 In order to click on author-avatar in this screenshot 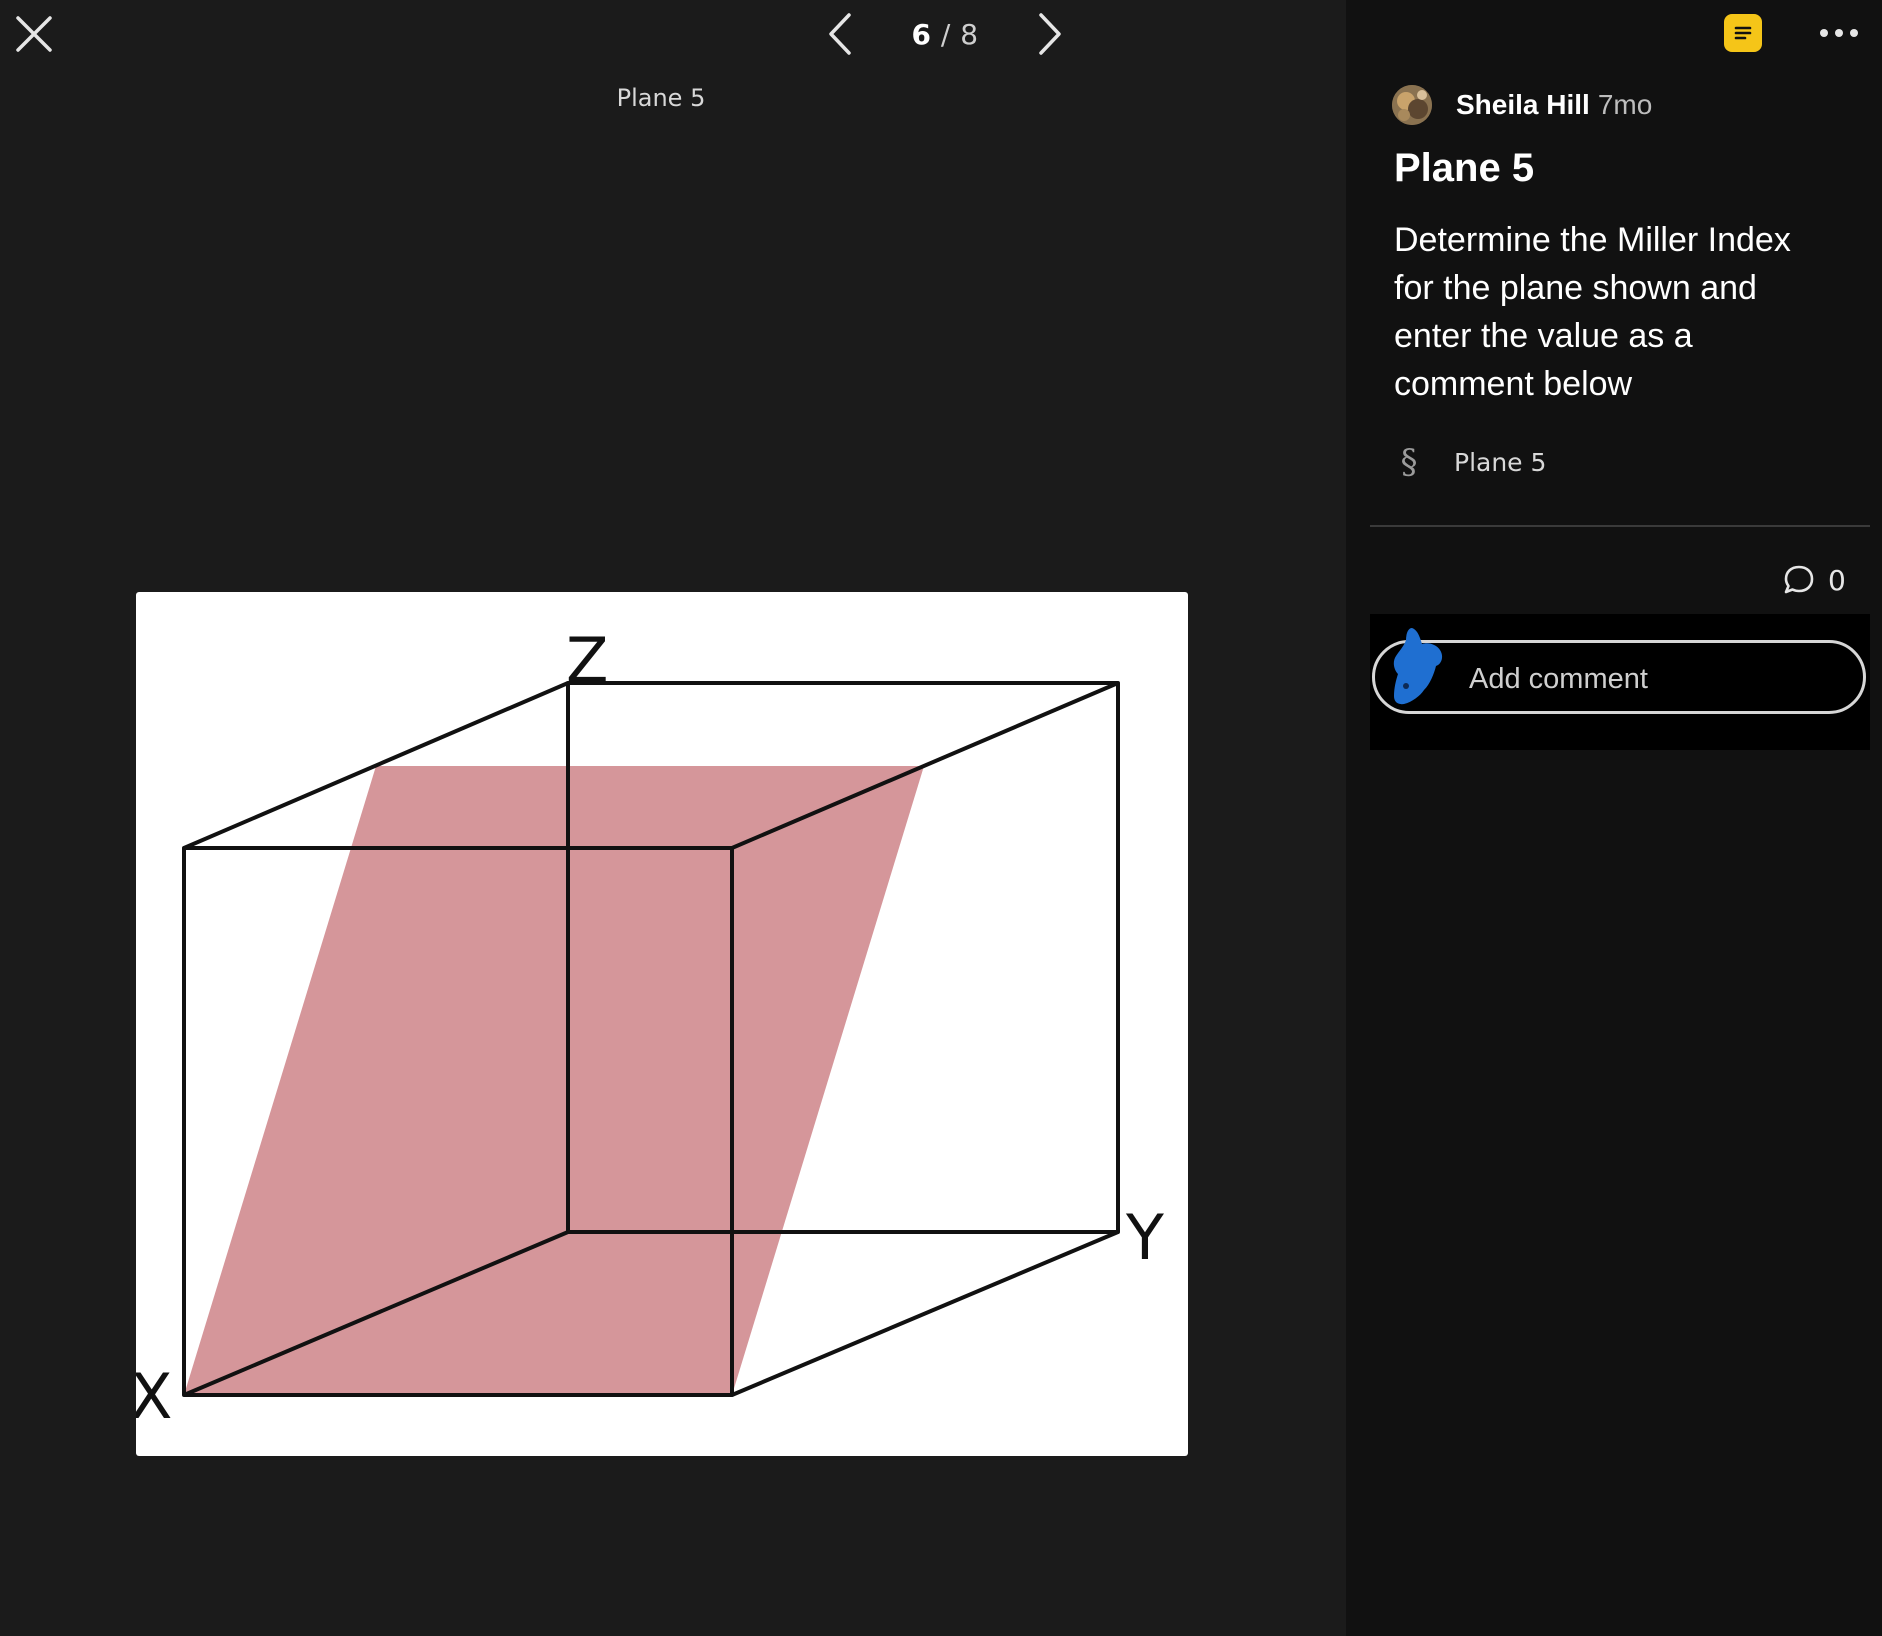, I will do `click(1412, 105)`.